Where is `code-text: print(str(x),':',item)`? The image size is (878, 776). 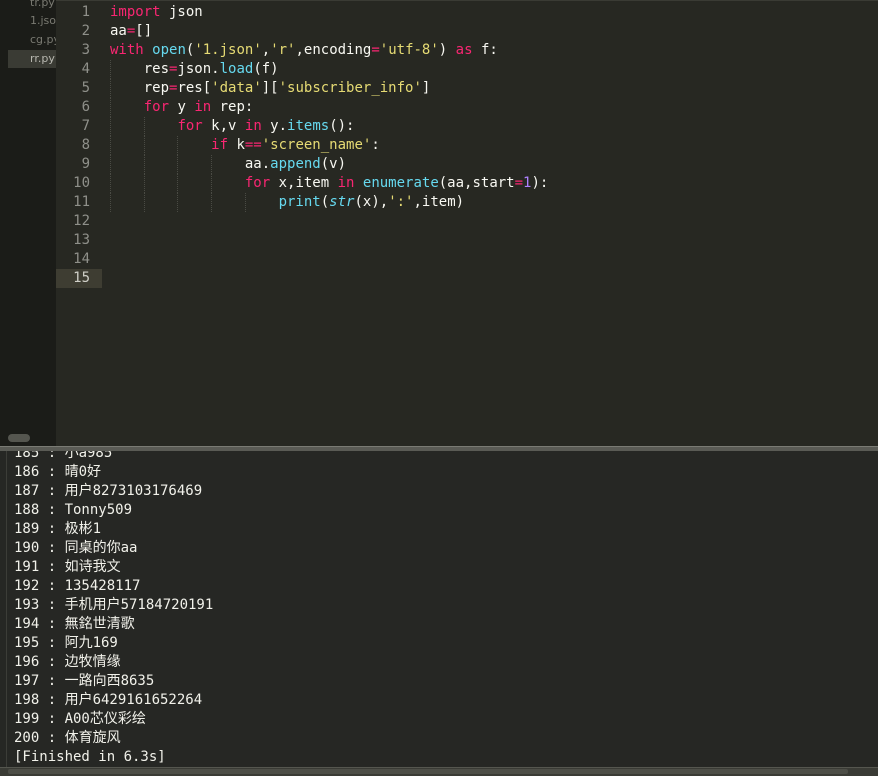
code-text: print(str(x),':',item) is located at coordinates (371, 202).